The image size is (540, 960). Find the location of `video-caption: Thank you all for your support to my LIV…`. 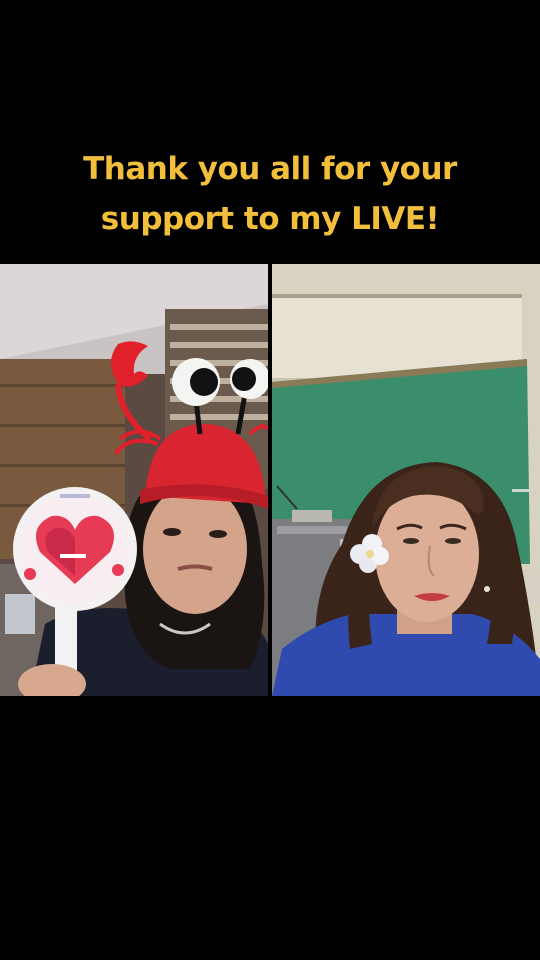

video-caption: Thank you all for your support to my LIV… is located at coordinates (270, 194).